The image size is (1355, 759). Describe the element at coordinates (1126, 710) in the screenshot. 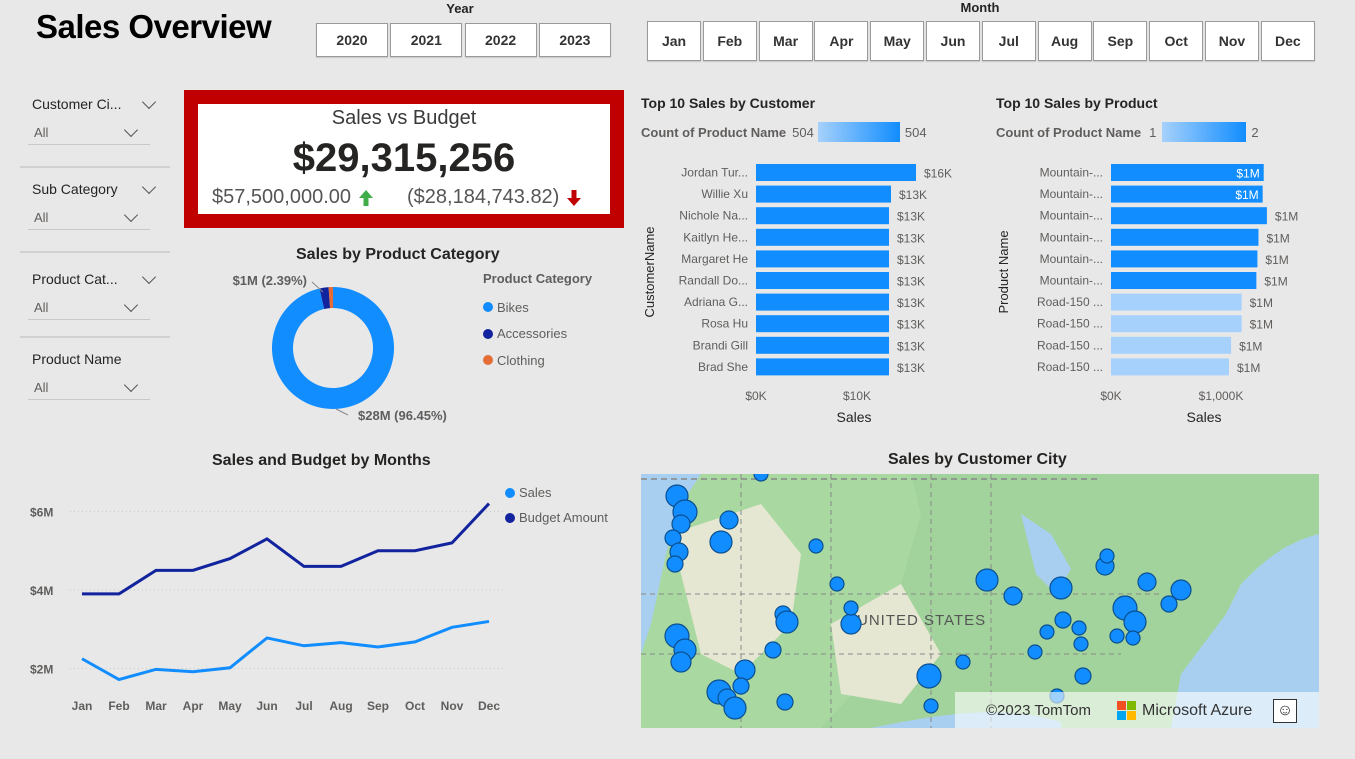

I see `microsoft-logo-icon` at that location.